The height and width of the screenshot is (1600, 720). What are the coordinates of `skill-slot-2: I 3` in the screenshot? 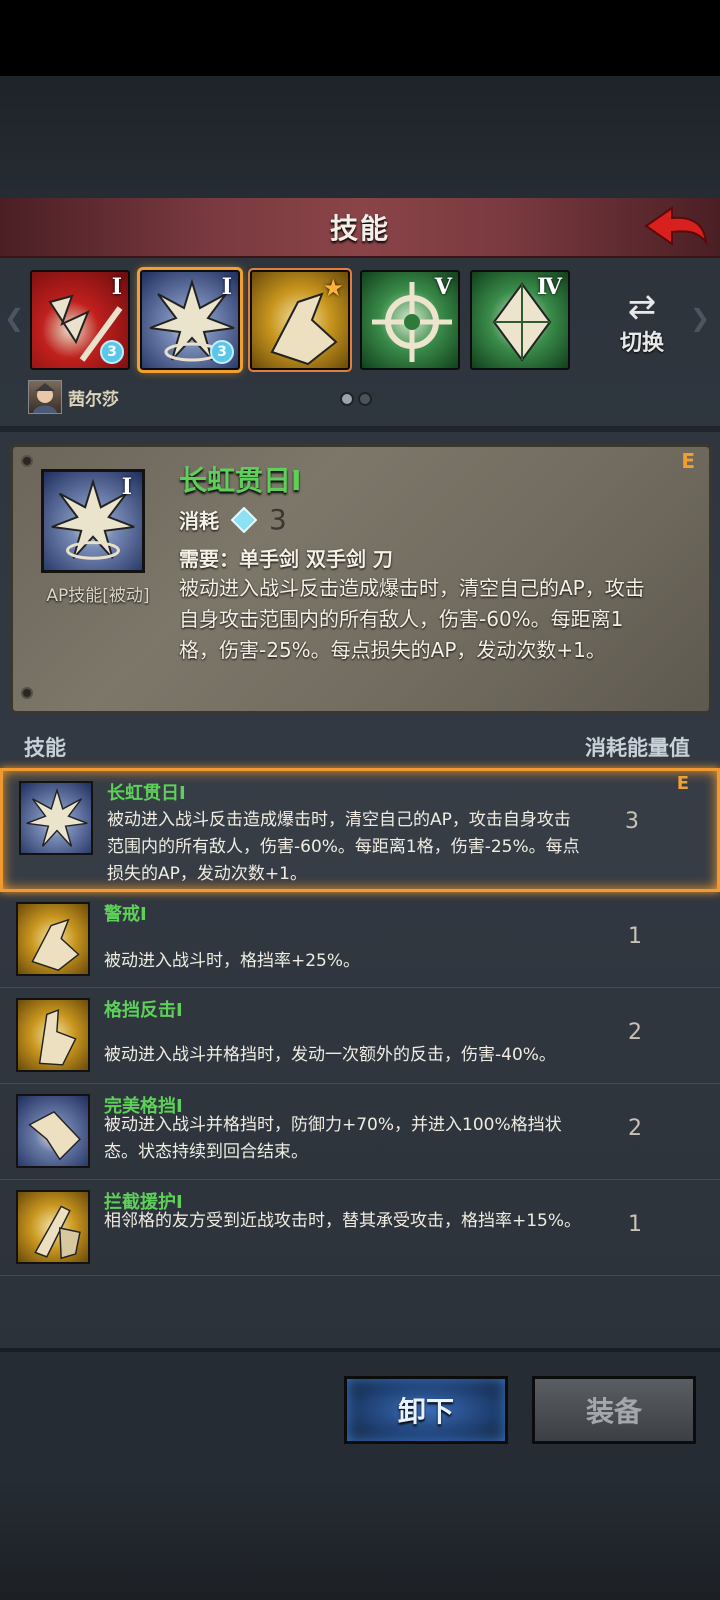 It's located at (190, 320).